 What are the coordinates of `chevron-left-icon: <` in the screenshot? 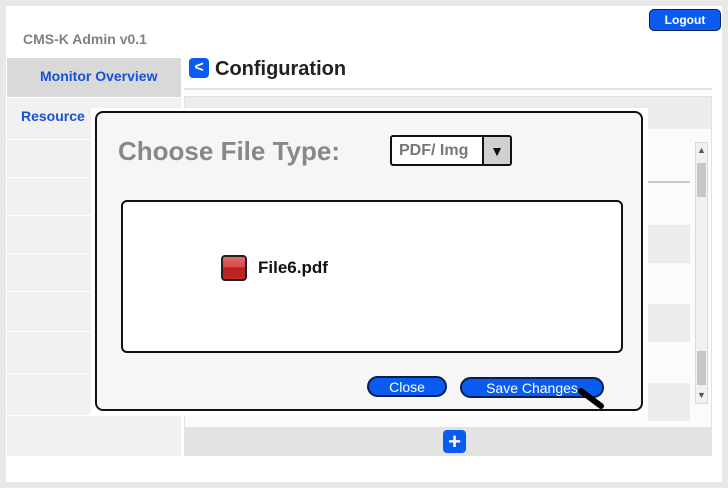 It's located at (199, 67).